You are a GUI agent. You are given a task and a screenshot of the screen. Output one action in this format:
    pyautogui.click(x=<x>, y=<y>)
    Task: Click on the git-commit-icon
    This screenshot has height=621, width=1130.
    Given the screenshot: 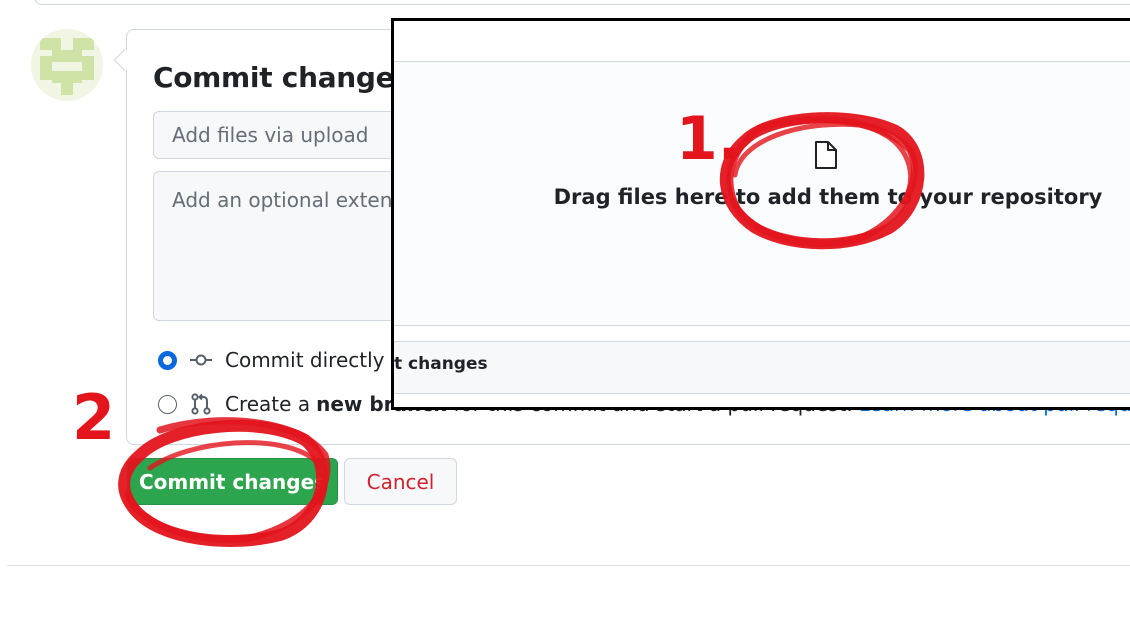 What is the action you would take?
    pyautogui.click(x=201, y=360)
    